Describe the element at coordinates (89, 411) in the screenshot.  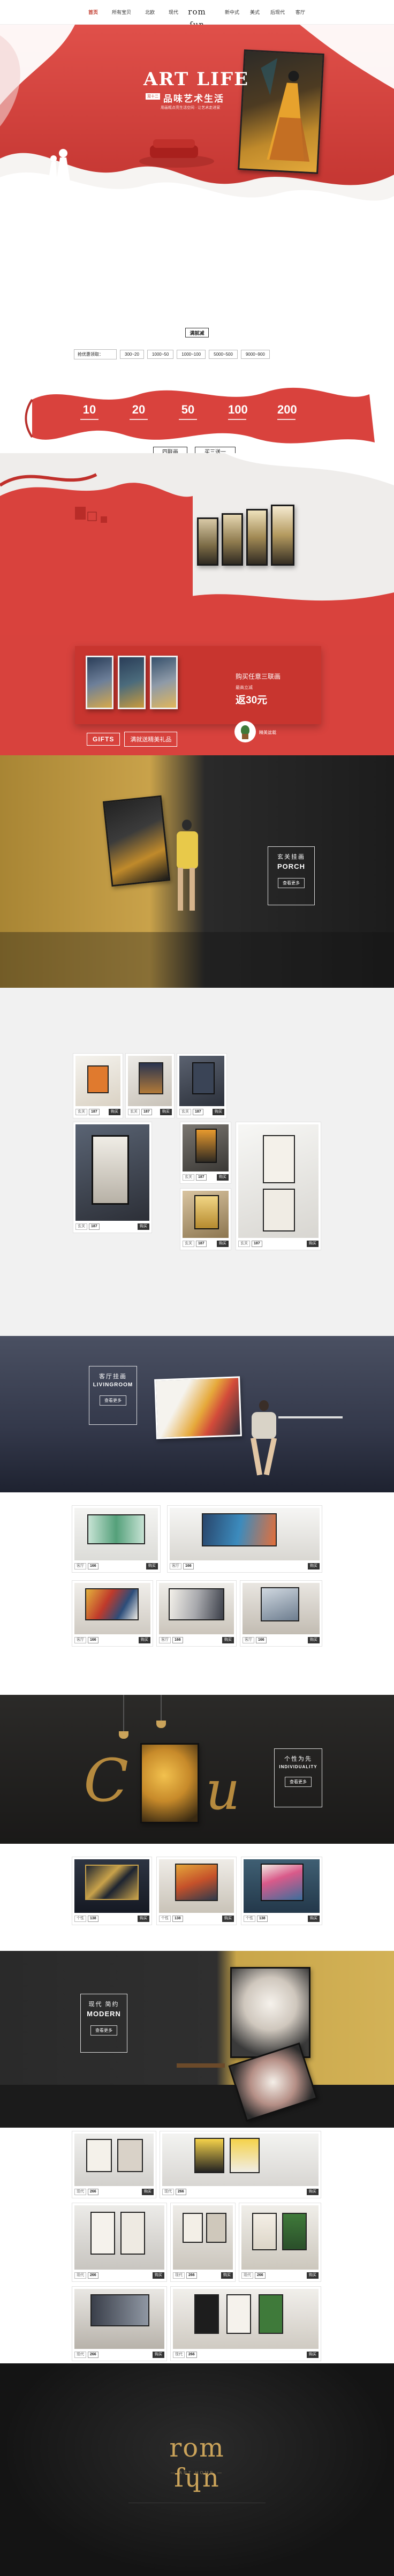
I see `coupon-card: 10` at that location.